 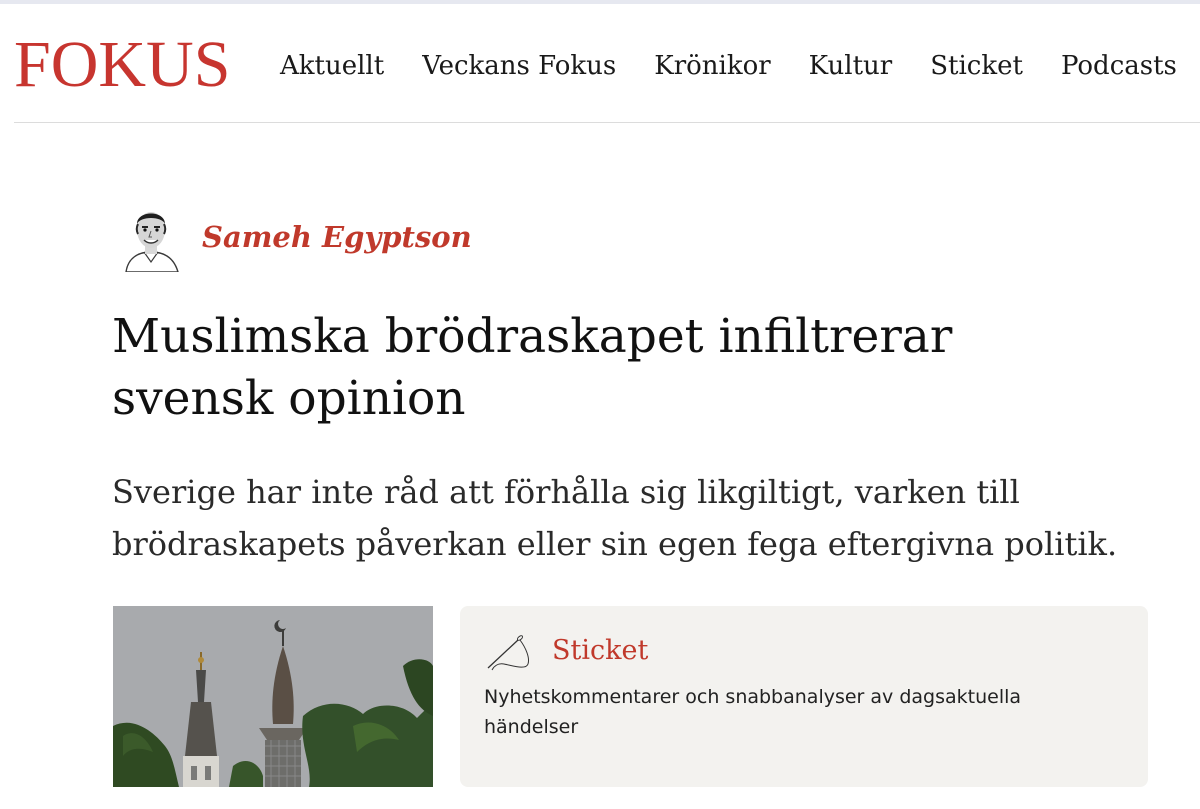 I want to click on fokus-logo: FOKUS, so click(x=122, y=65).